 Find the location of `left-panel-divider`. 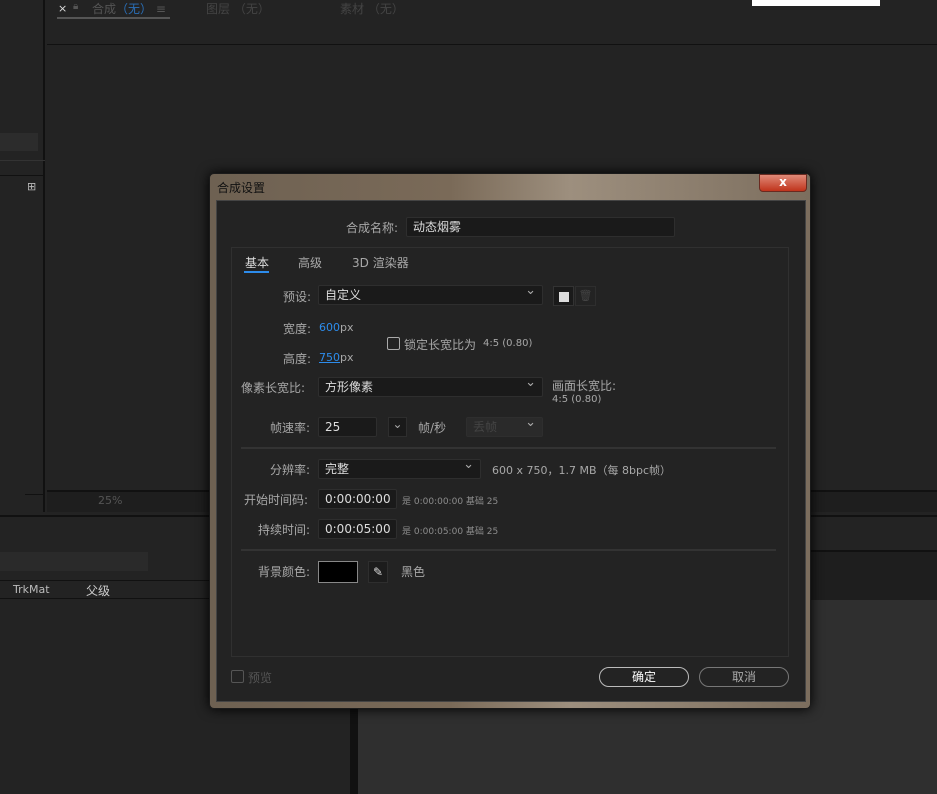

left-panel-divider is located at coordinates (22, 168).